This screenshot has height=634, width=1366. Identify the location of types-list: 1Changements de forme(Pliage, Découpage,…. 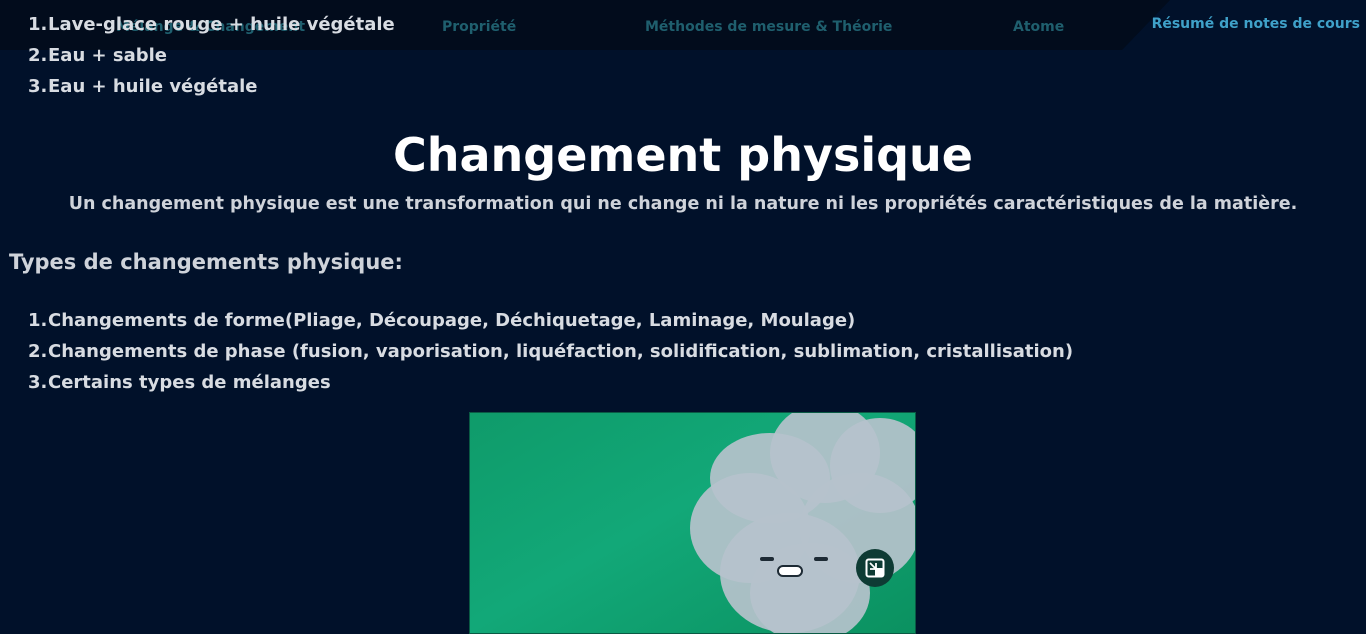
(536, 351).